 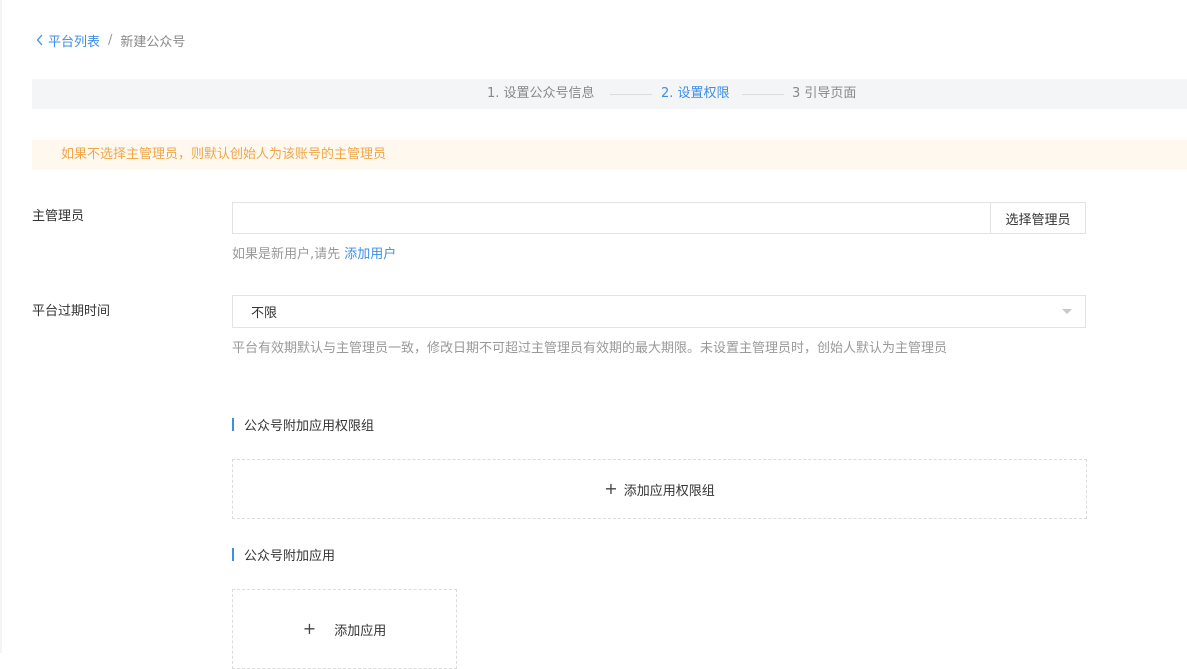 I want to click on perm-groups-section-title: 公众号附加应用权限组, so click(x=303, y=425).